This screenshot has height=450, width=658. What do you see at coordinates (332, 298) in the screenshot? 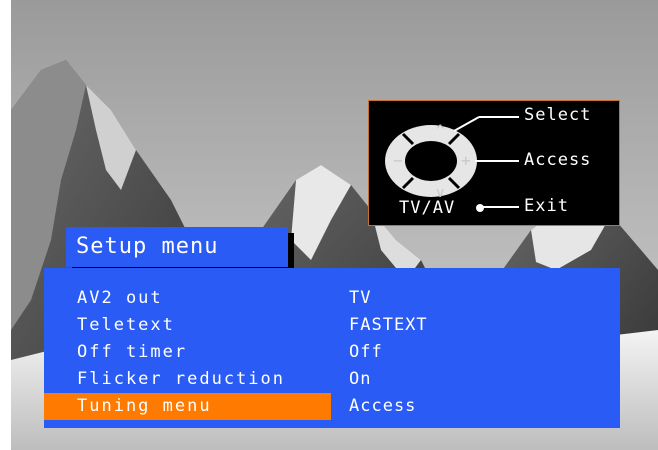
I see `menu-item-av2-out: AV2 out TV` at bounding box center [332, 298].